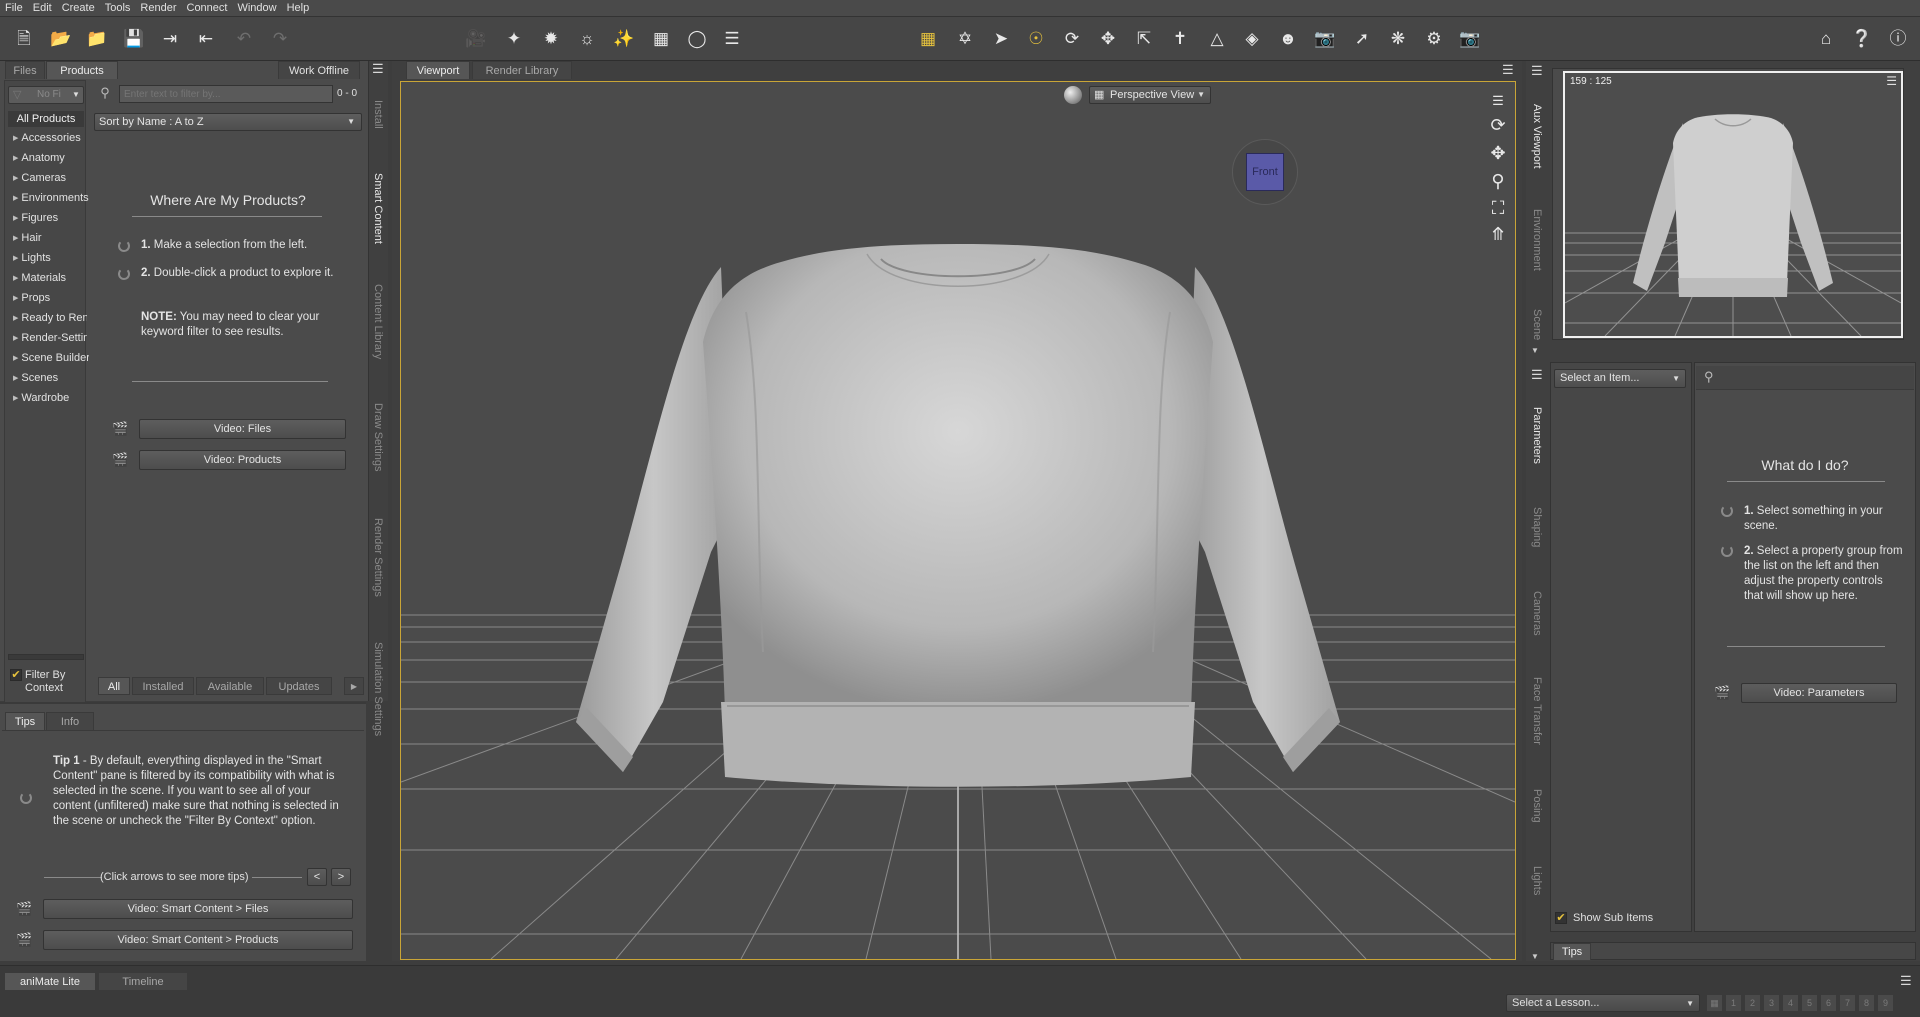 This screenshot has width=1920, height=1017. Describe the element at coordinates (97, 39) in the screenshot. I see `merge-file-icon: 📁` at that location.